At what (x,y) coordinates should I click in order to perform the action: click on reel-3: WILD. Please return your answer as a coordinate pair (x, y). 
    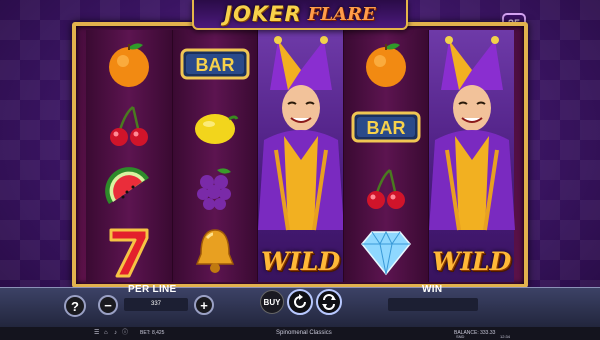
    Looking at the image, I should click on (301, 156).